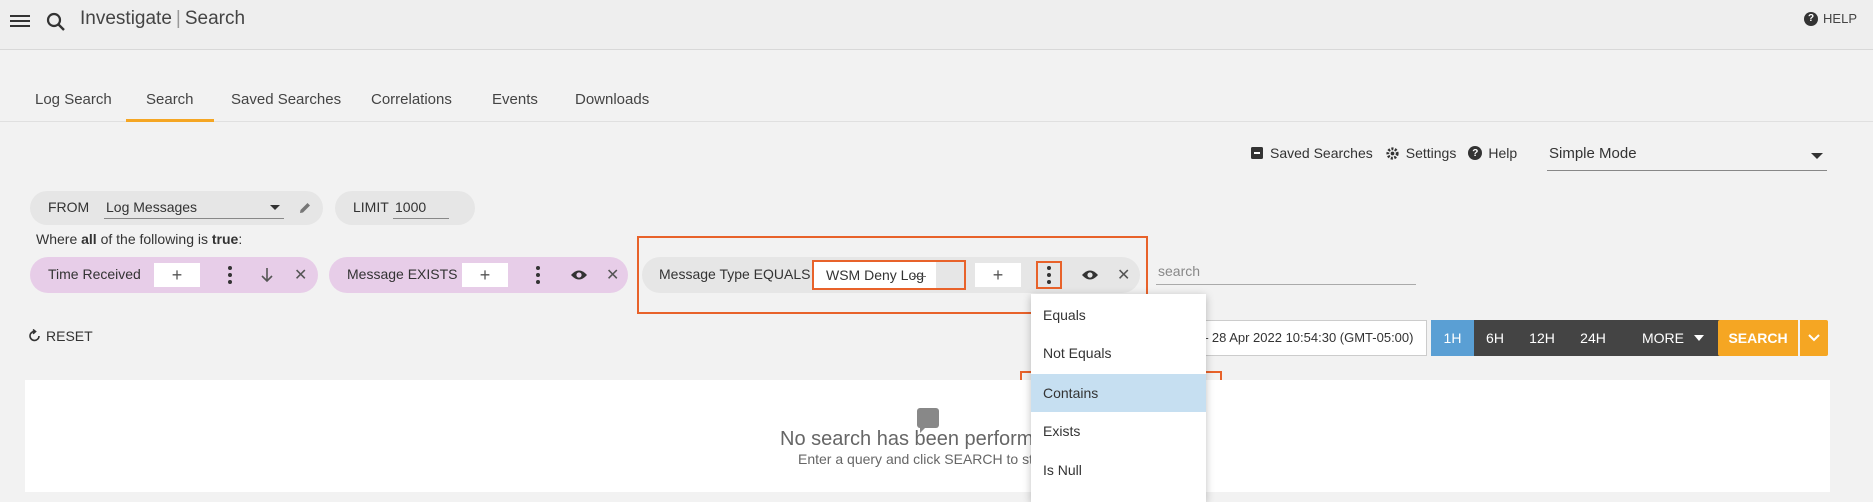 The width and height of the screenshot is (1873, 502). I want to click on help-top-label: HELP, so click(1840, 18).